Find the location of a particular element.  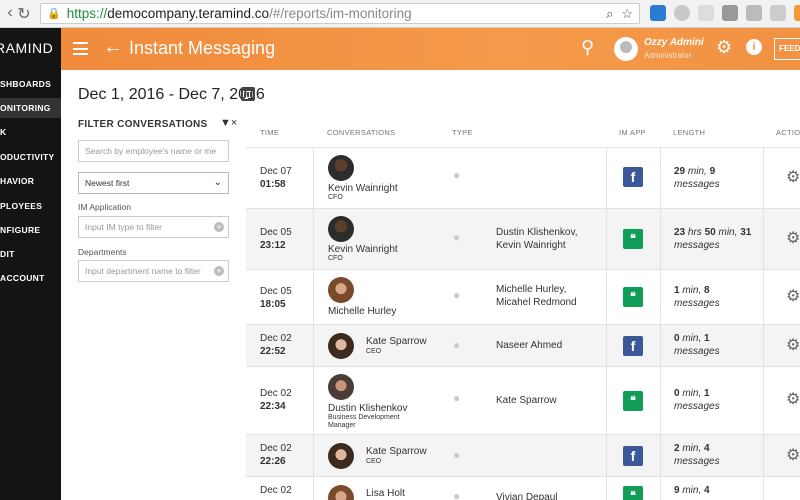

im-type-placeholder: Input IM type to filter is located at coordinates (124, 227).